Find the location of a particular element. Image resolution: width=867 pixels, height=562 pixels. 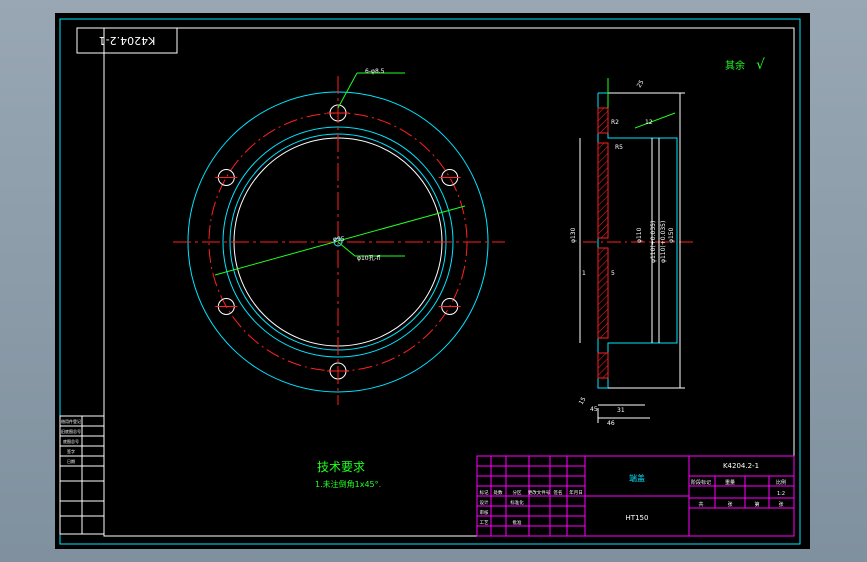

title-block-cell: 工艺 is located at coordinates (484, 523).